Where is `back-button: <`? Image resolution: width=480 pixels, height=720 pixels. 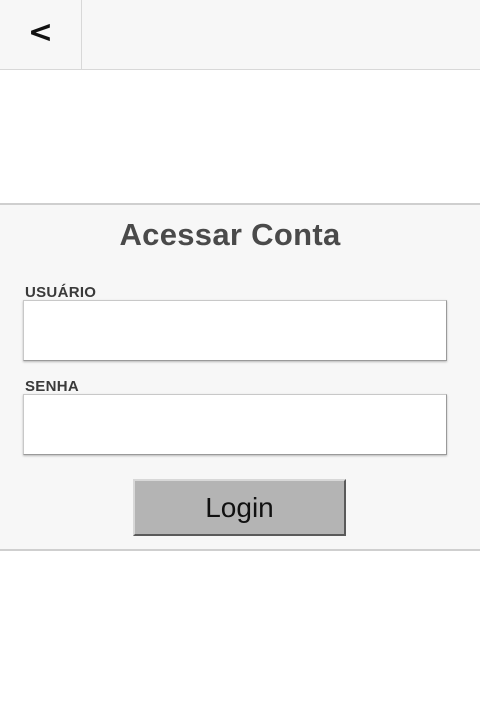
back-button: < is located at coordinates (41, 34).